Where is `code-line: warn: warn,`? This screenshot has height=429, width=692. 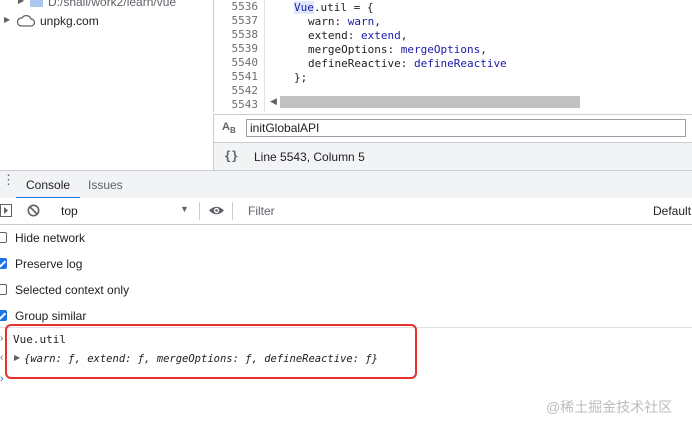
code-line: warn: warn, is located at coordinates (344, 21).